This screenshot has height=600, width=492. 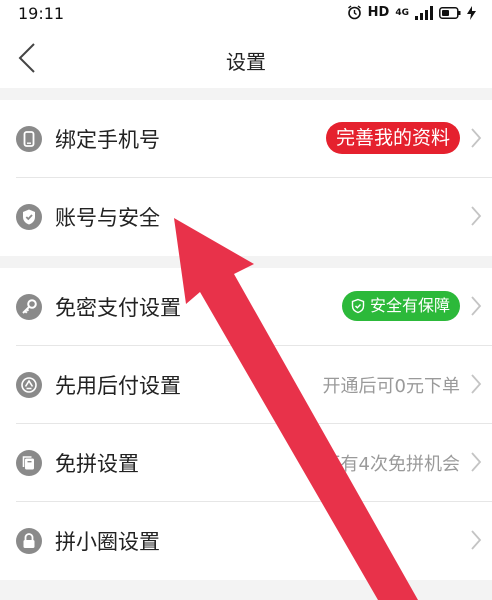 I want to click on pay-later-icon, so click(x=29, y=385).